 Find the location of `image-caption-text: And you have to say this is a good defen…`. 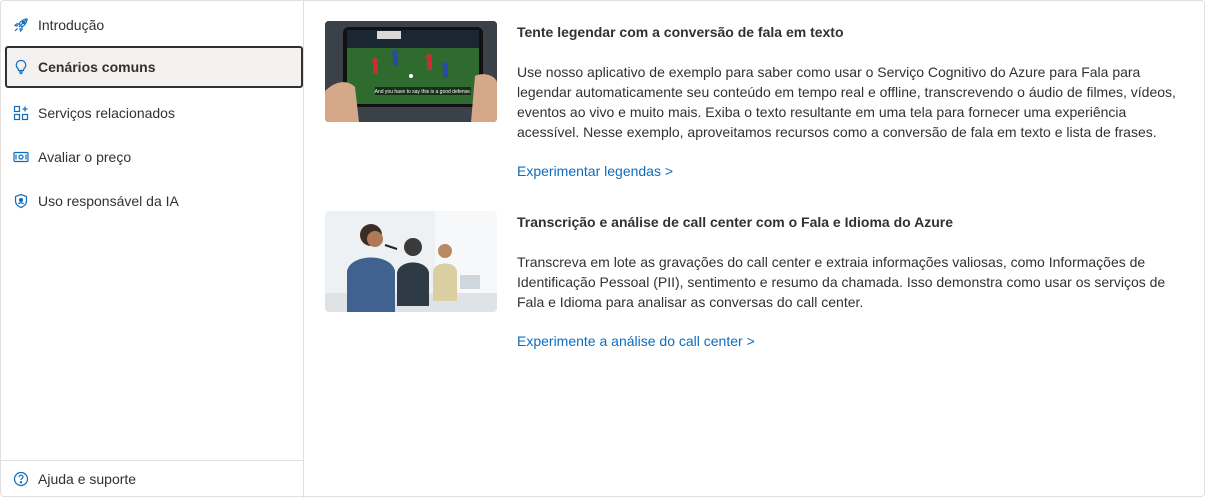

image-caption-text: And you have to say this is a good defen… is located at coordinates (423, 92).